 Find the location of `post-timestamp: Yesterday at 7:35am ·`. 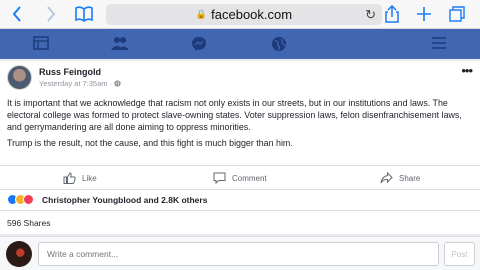

post-timestamp: Yesterday at 7:35am · is located at coordinates (80, 83).